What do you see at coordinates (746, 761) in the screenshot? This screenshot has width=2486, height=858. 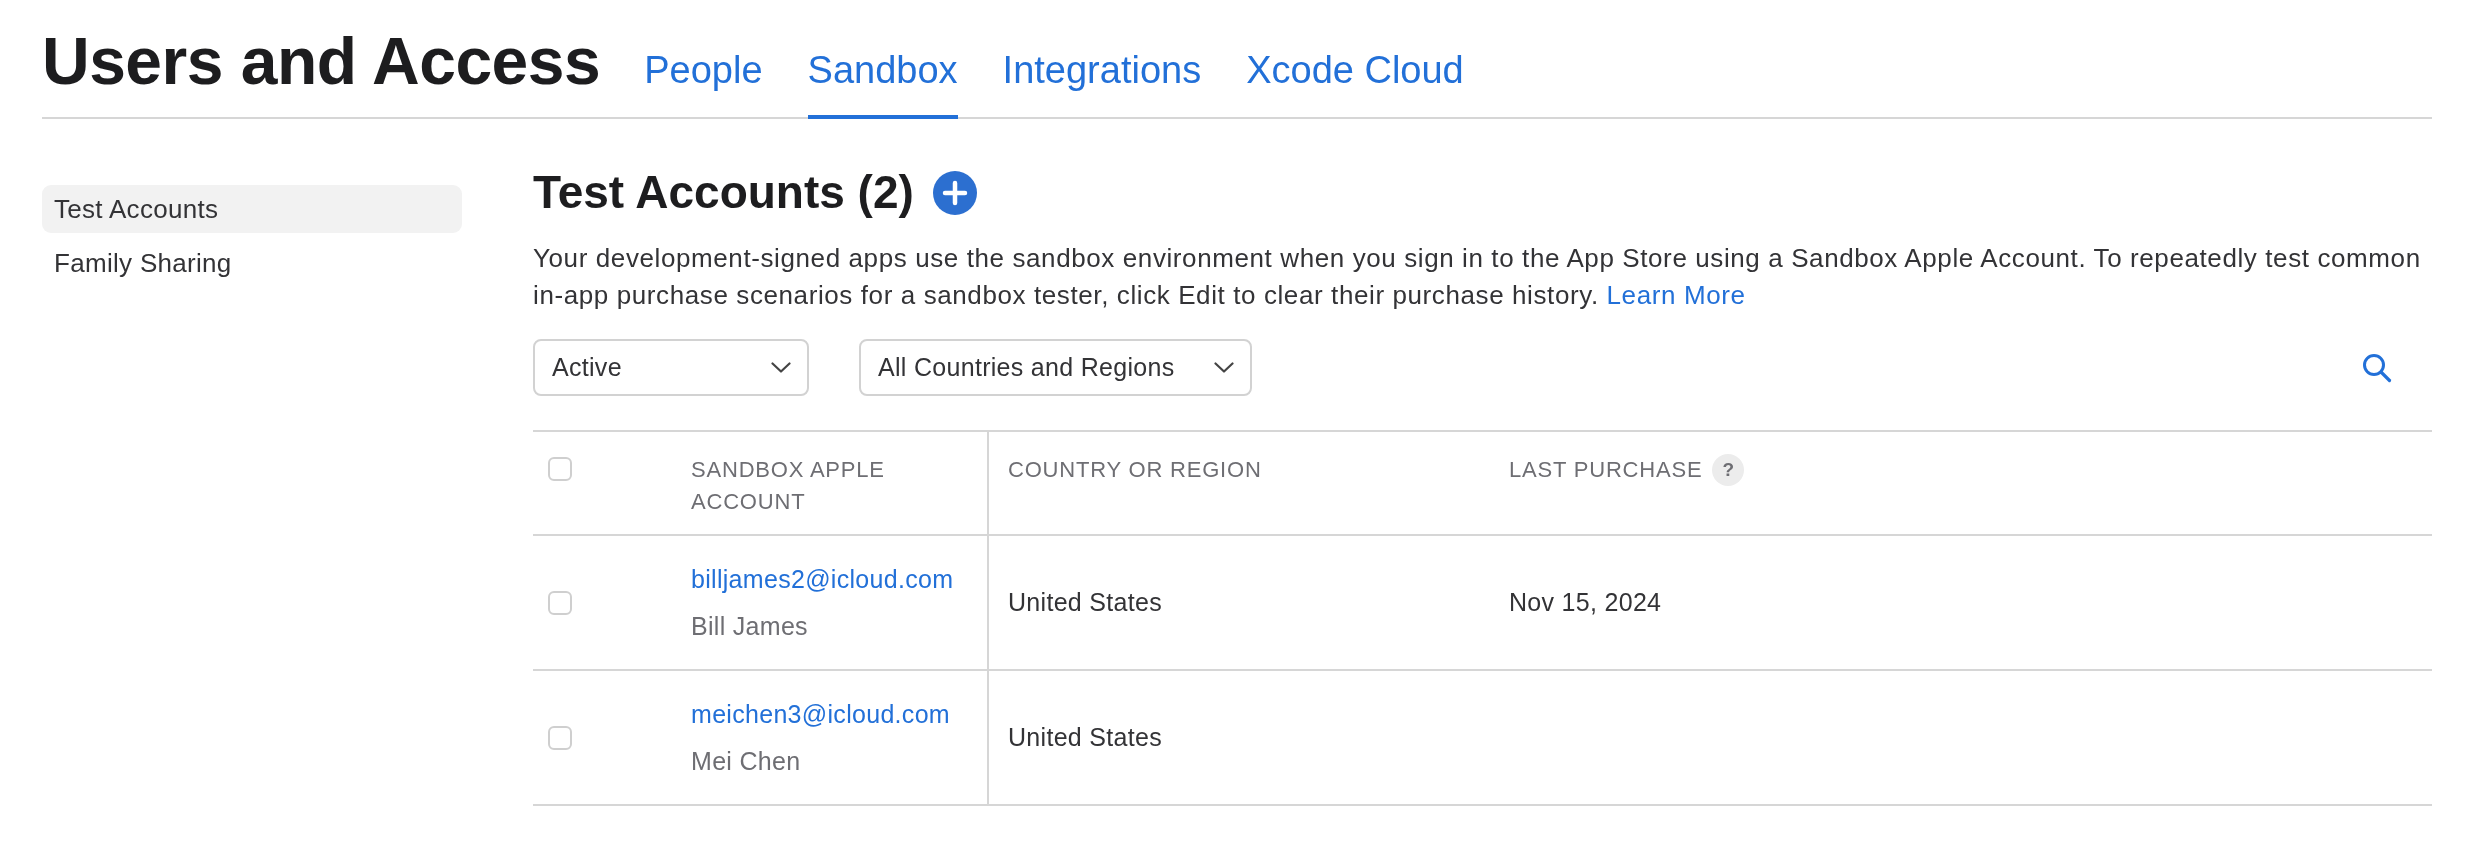 I see `account-name: Mei Chen` at bounding box center [746, 761].